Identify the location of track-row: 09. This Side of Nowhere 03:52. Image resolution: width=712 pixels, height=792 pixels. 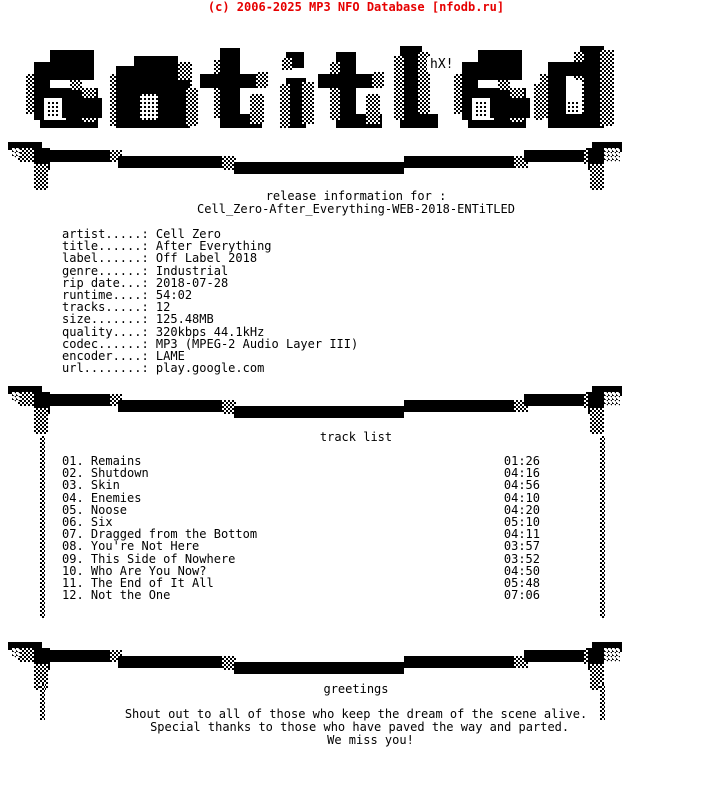
(301, 558).